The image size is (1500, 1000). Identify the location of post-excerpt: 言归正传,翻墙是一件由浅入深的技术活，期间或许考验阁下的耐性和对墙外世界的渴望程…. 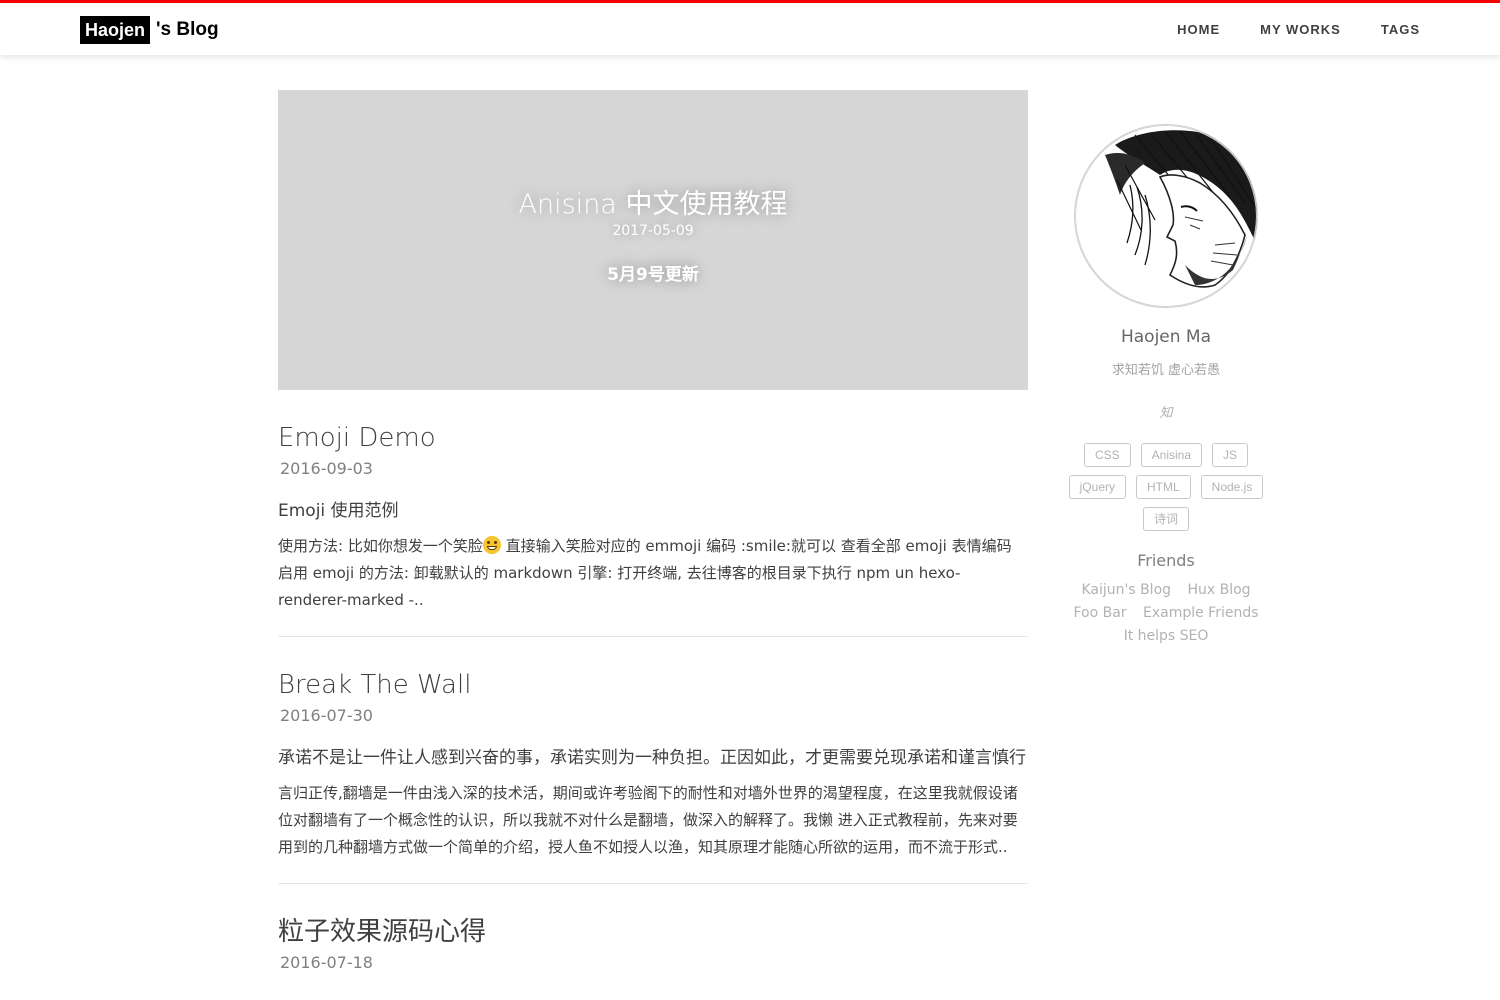
(648, 820).